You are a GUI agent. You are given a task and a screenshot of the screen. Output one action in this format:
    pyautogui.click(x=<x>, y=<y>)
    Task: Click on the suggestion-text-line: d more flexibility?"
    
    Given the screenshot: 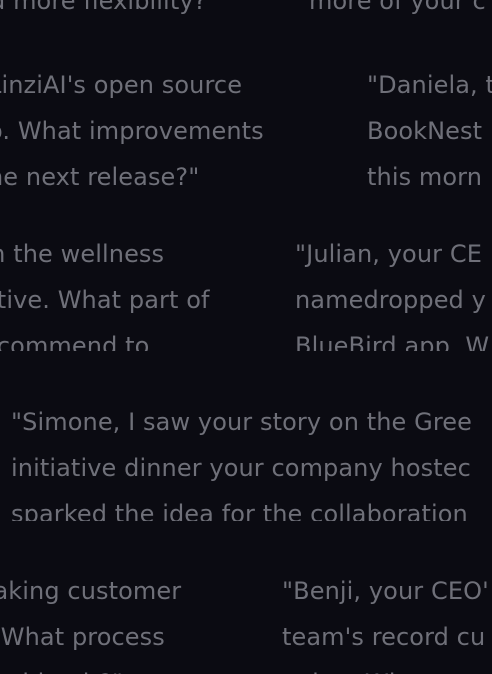 What is the action you would take?
    pyautogui.click(x=109, y=7)
    